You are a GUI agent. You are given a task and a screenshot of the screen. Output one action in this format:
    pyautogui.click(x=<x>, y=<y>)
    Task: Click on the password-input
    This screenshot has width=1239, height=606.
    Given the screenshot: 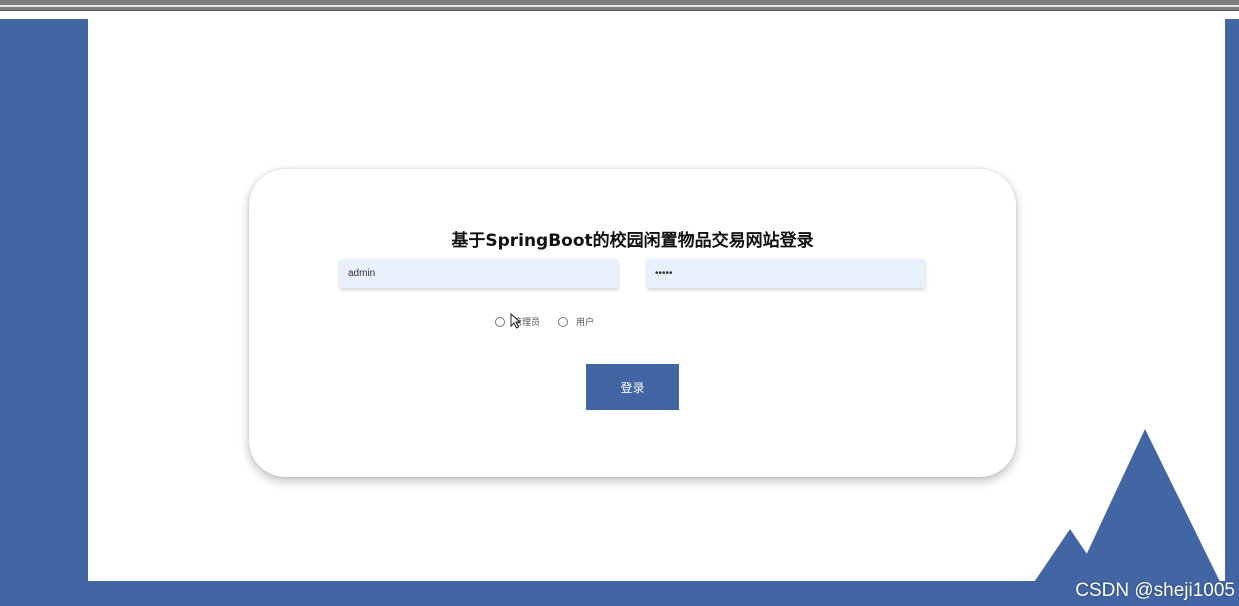 What is the action you would take?
    pyautogui.click(x=786, y=273)
    